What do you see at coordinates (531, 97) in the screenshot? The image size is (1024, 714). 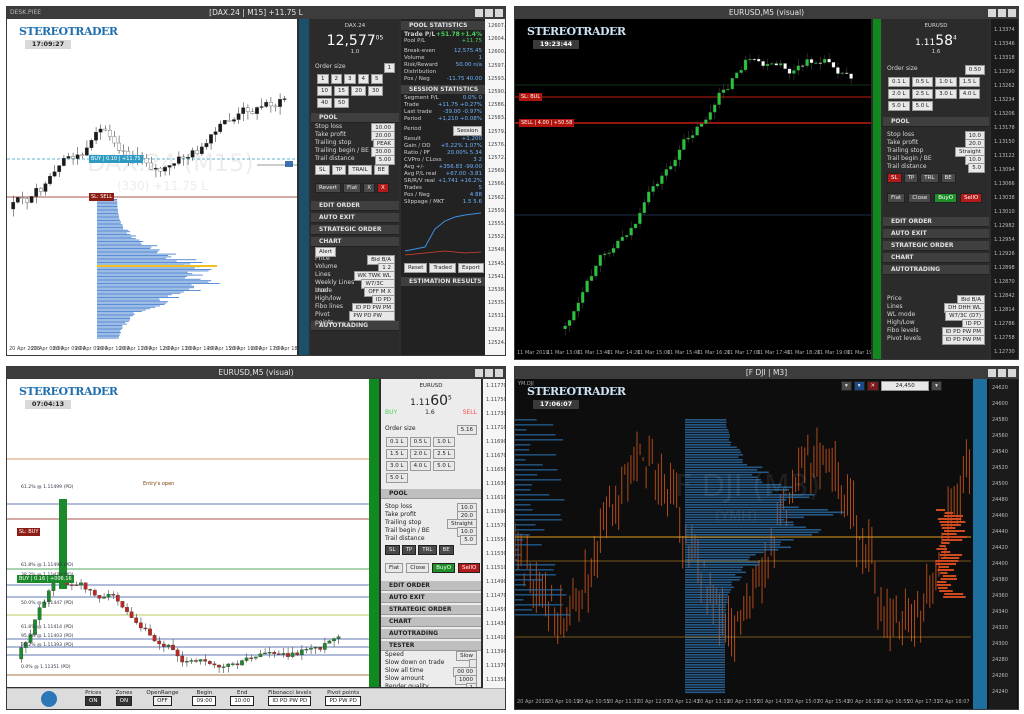 I see `sl-line-label: SL: BUL` at bounding box center [531, 97].